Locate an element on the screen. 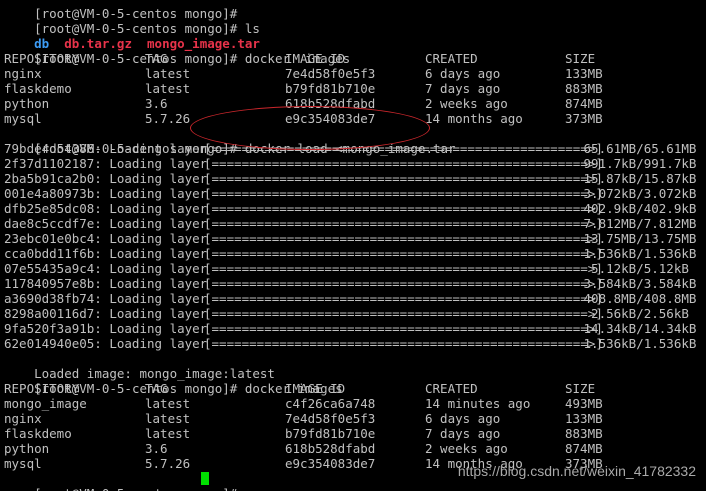 Image resolution: width=706 pixels, height=491 pixels. image-created: 6 days ago is located at coordinates (463, 73).